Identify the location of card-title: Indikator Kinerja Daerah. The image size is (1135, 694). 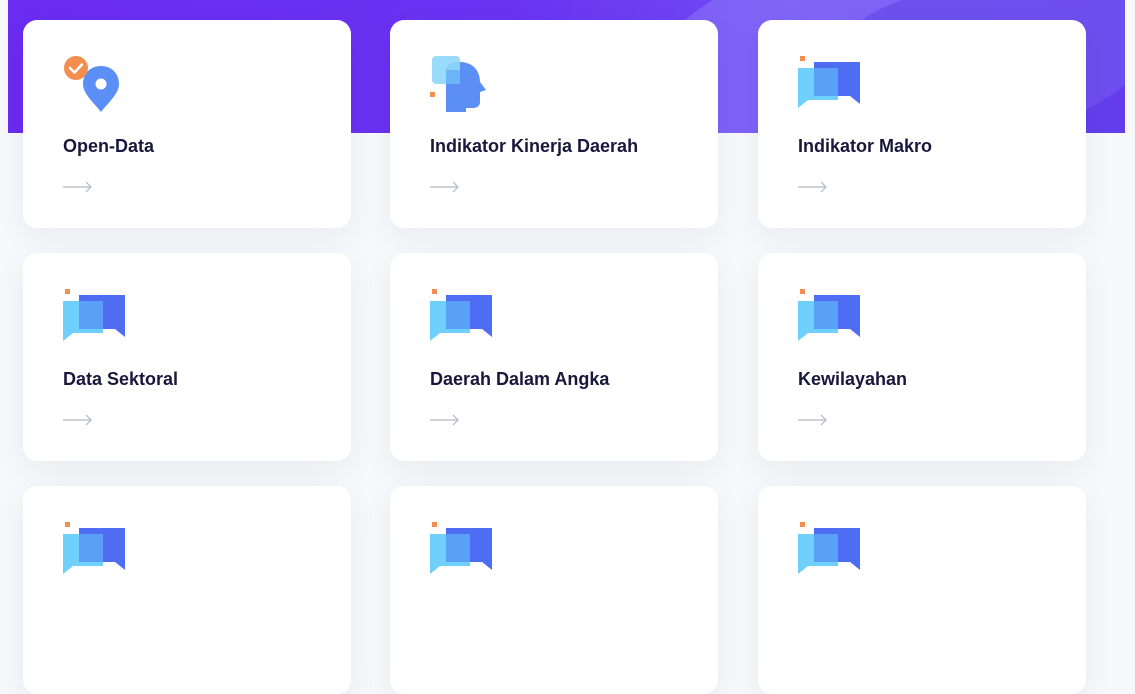
(534, 146).